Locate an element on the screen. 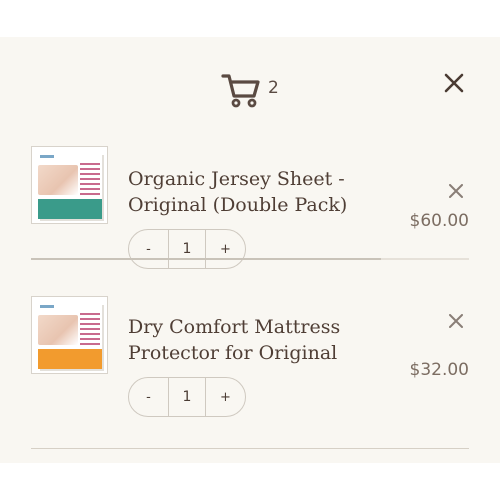  cart-icon is located at coordinates (240, 91).